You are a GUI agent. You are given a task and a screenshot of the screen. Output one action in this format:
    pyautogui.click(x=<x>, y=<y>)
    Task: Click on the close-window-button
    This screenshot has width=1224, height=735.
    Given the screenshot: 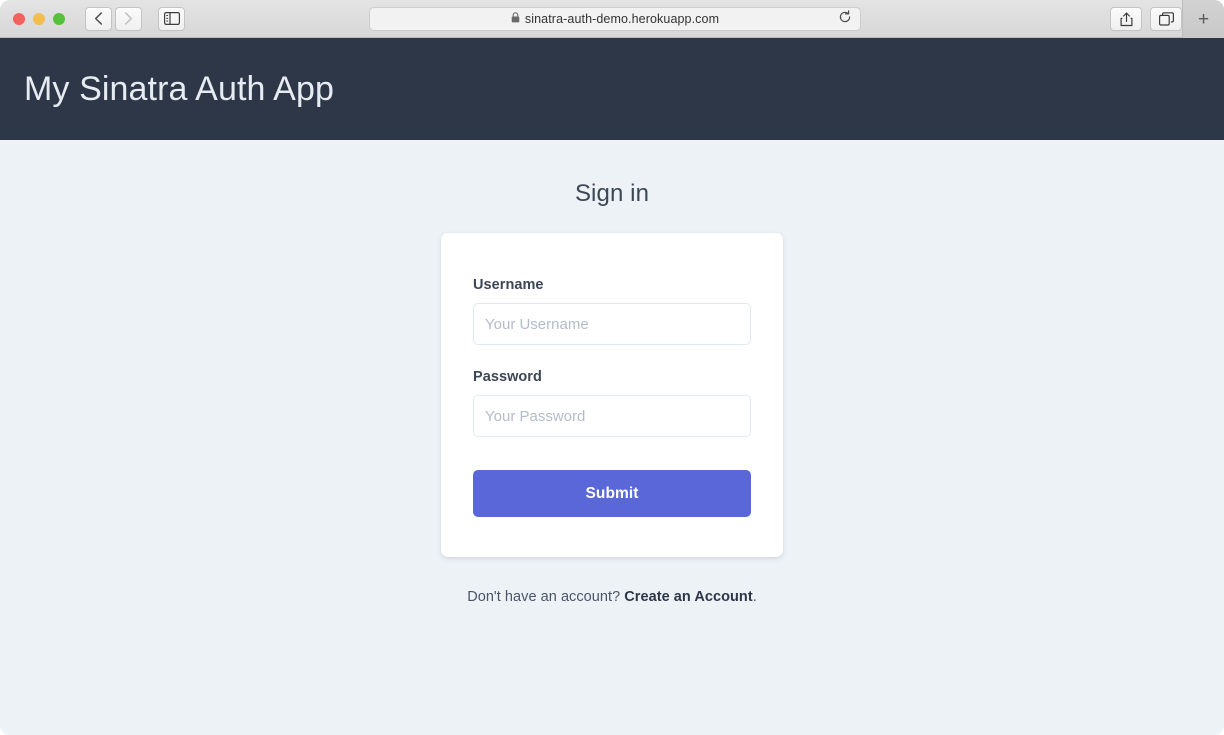 What is the action you would take?
    pyautogui.click(x=19, y=18)
    